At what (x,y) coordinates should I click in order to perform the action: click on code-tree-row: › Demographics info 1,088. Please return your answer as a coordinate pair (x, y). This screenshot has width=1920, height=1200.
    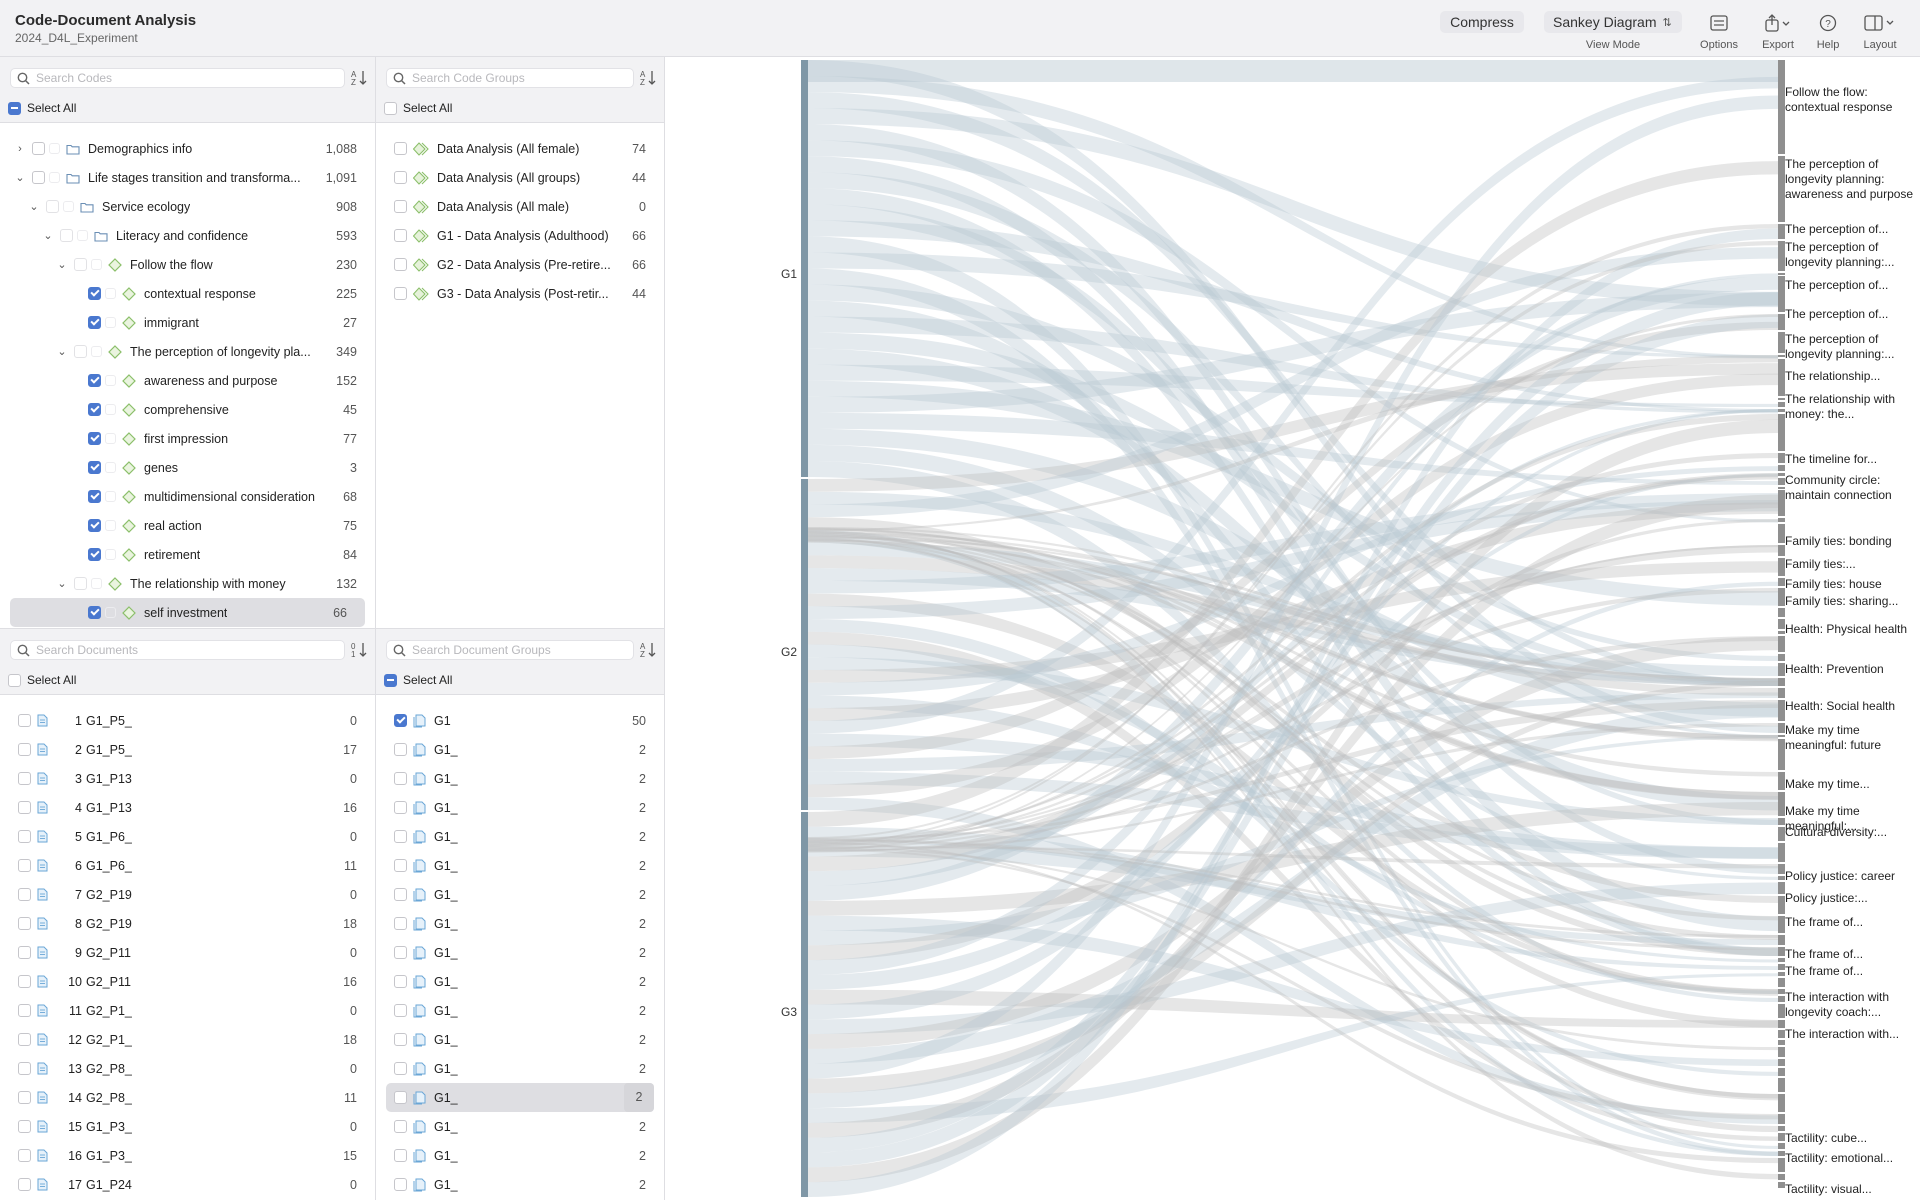
    Looking at the image, I should click on (187, 148).